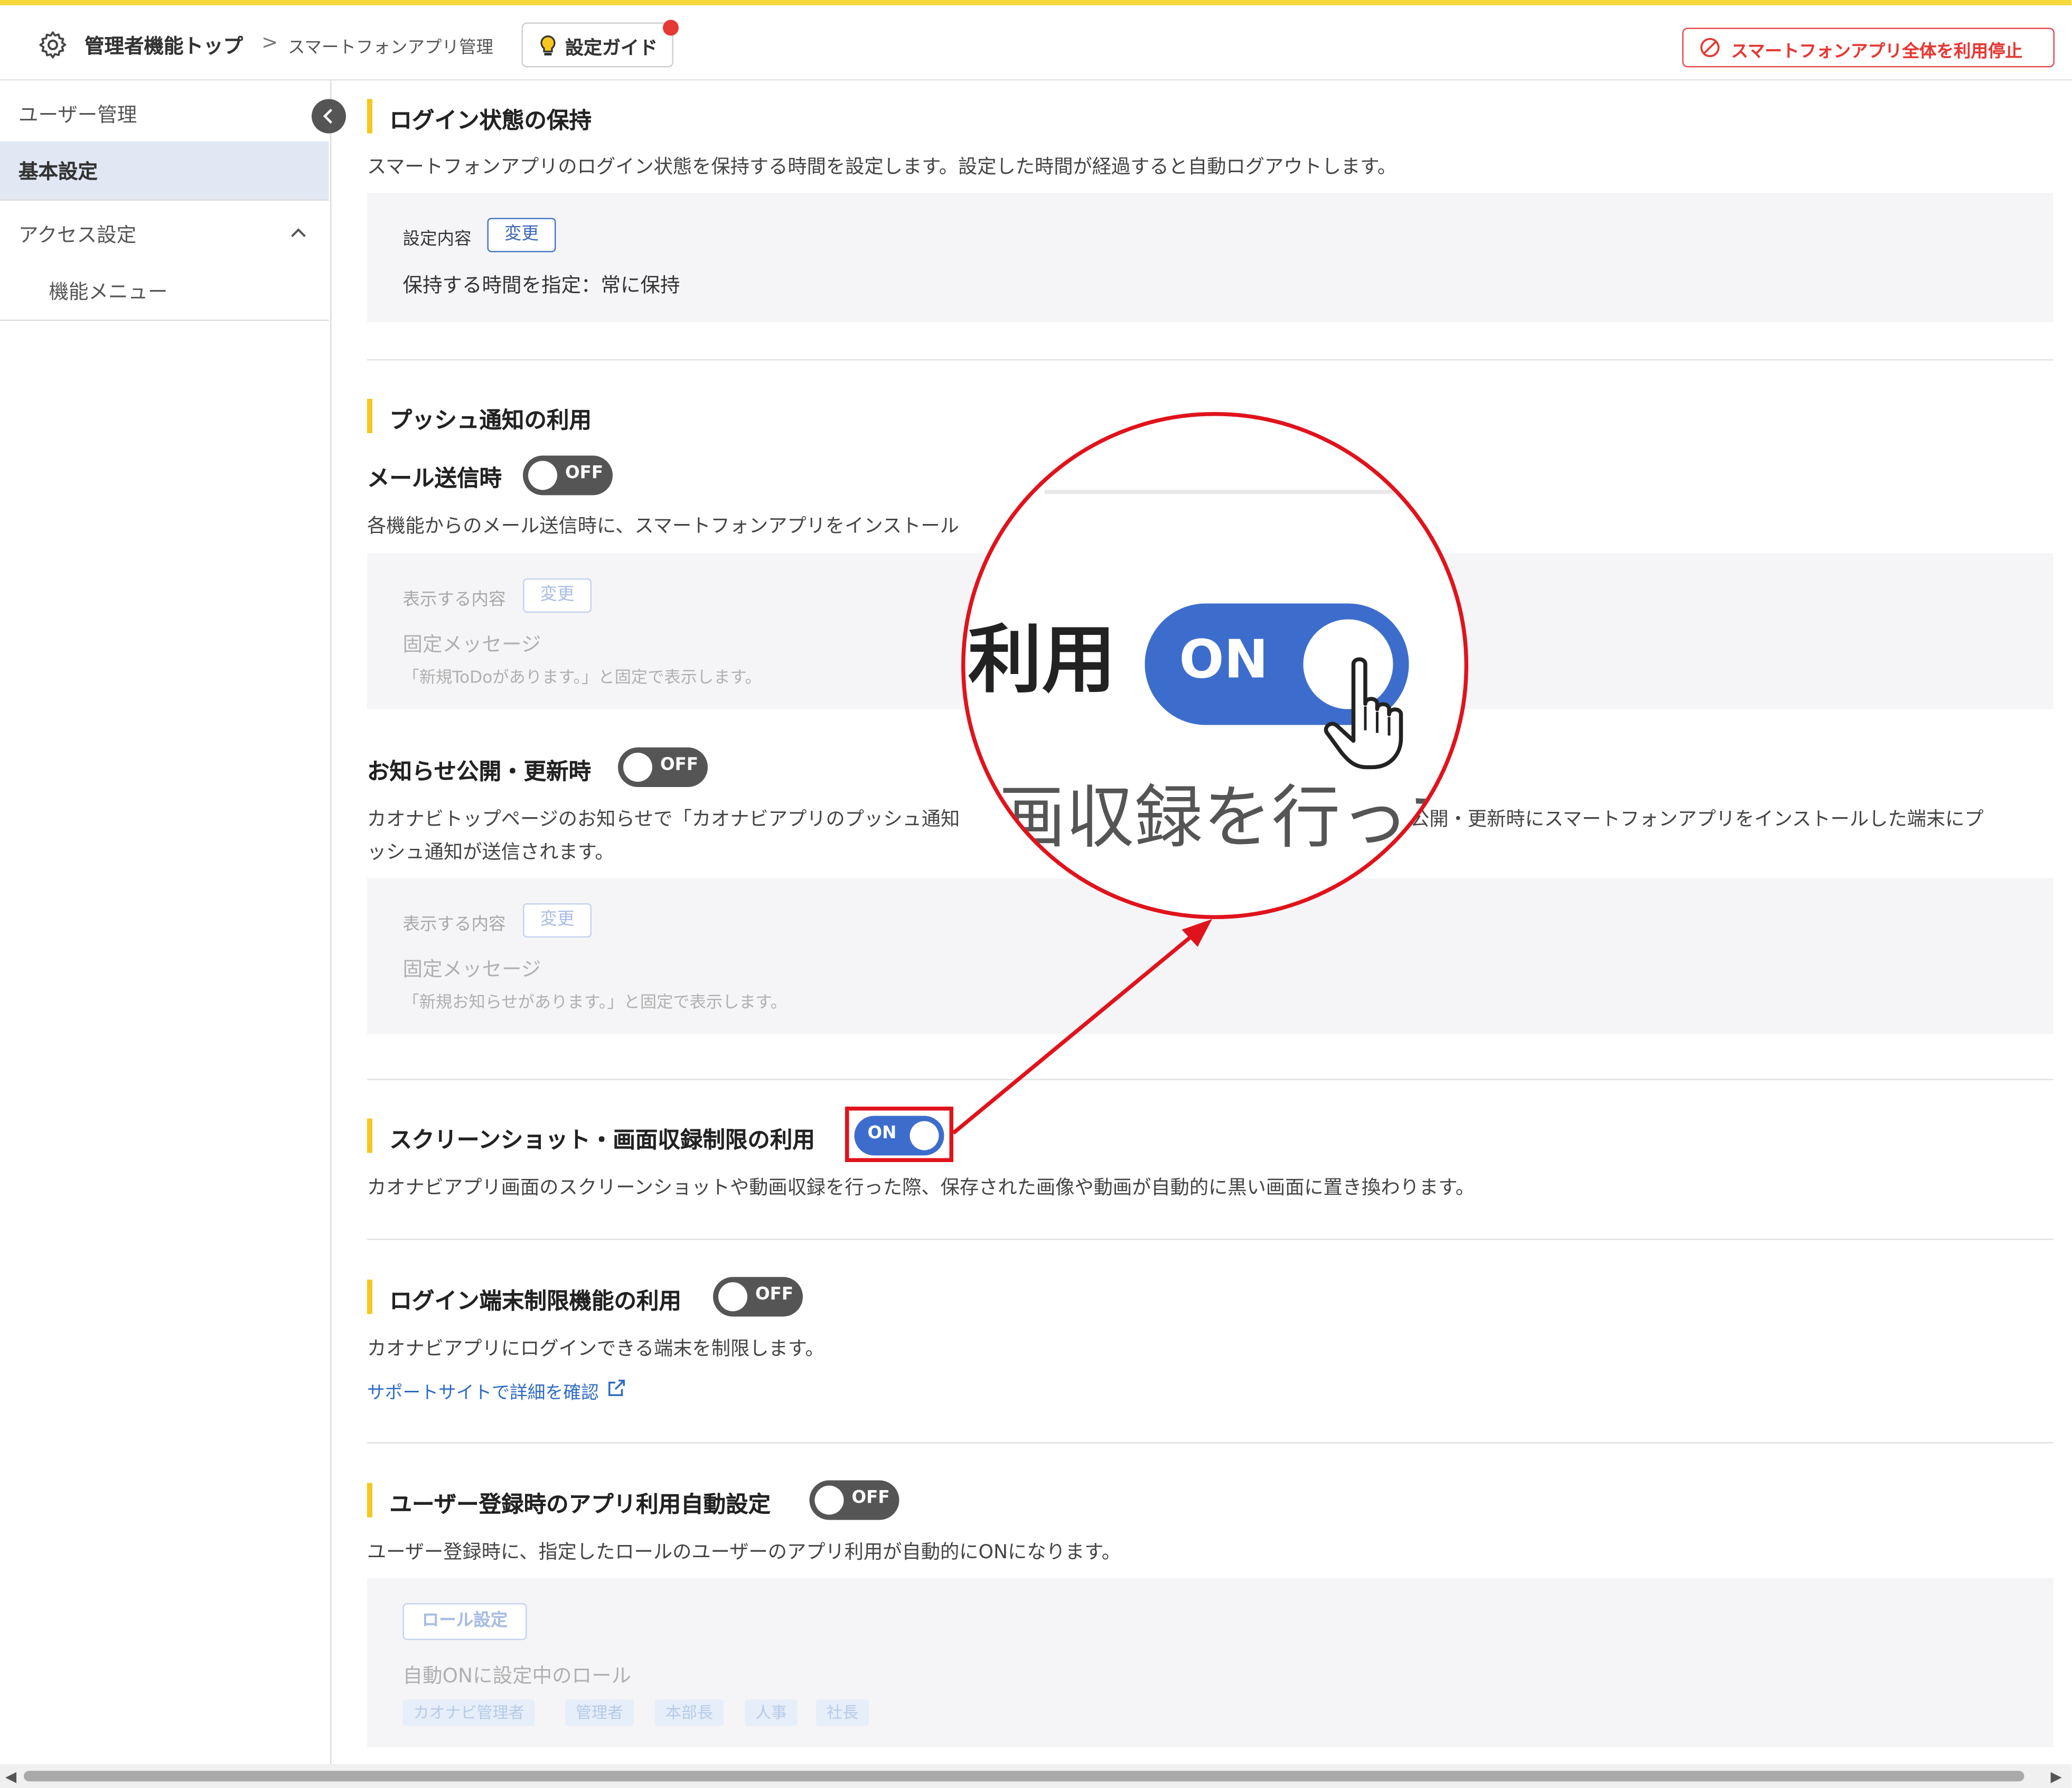 This screenshot has width=2072, height=1788. What do you see at coordinates (1229, 492) in the screenshot?
I see `magnified-divider` at bounding box center [1229, 492].